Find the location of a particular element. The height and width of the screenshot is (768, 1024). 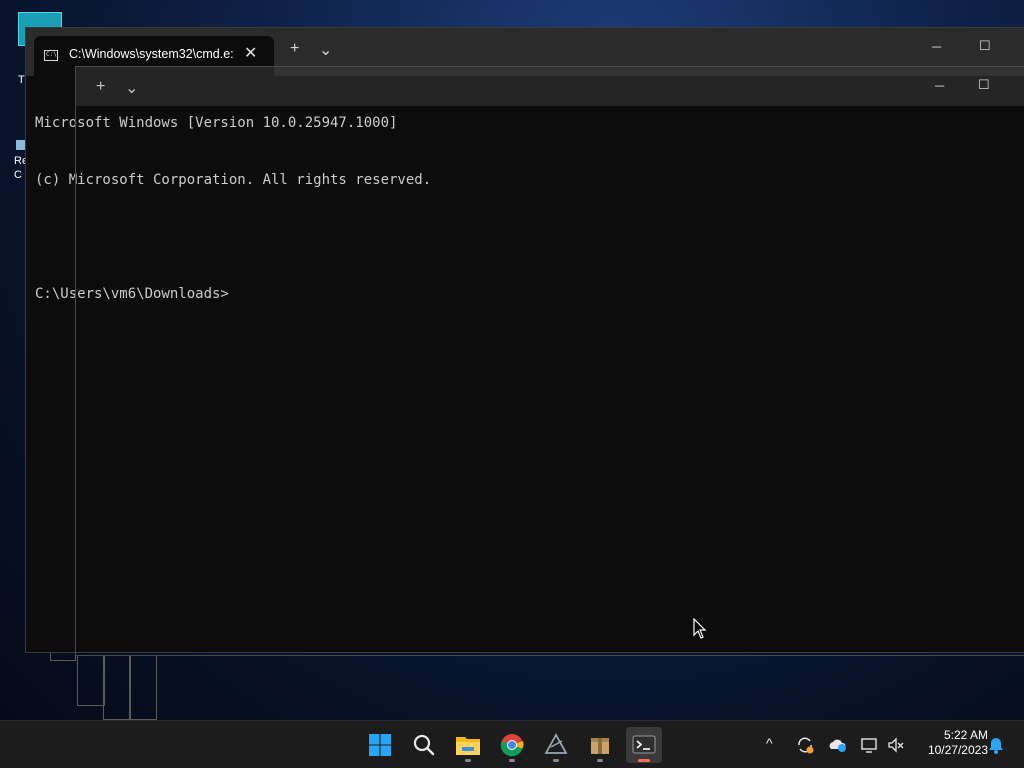

active-indicator is located at coordinates (644, 760).